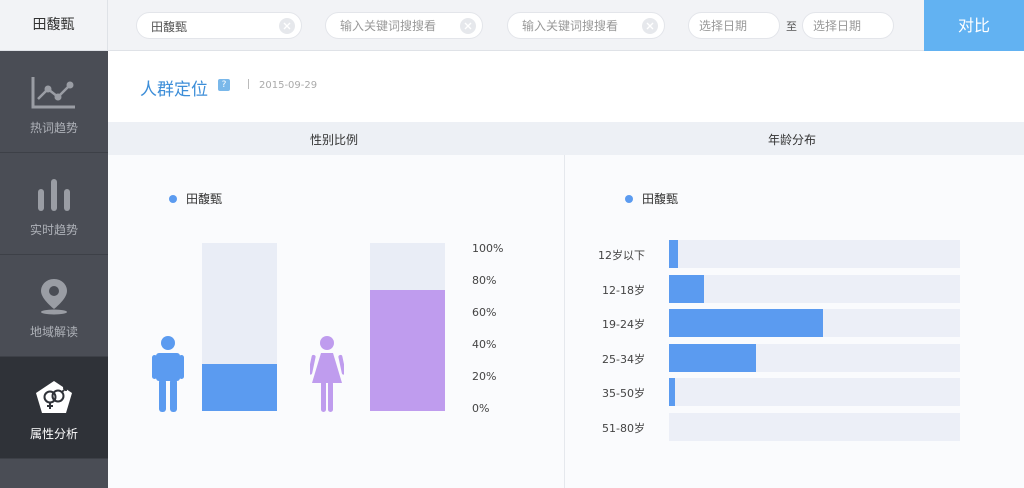 The height and width of the screenshot is (488, 1024). What do you see at coordinates (623, 290) in the screenshot?
I see `age-category-label: 12-18岁` at bounding box center [623, 290].